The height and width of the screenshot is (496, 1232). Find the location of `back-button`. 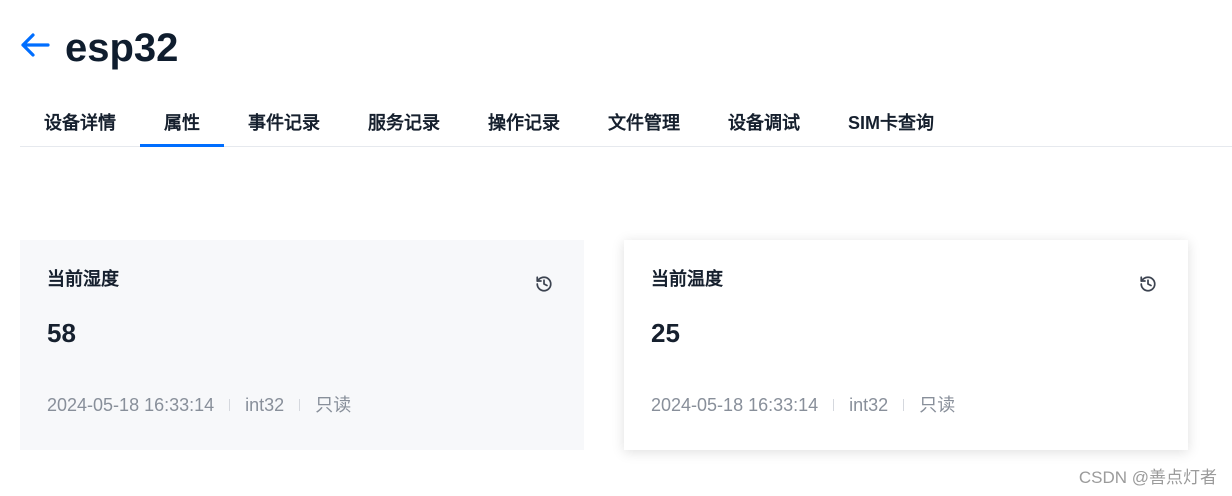

back-button is located at coordinates (35, 45).